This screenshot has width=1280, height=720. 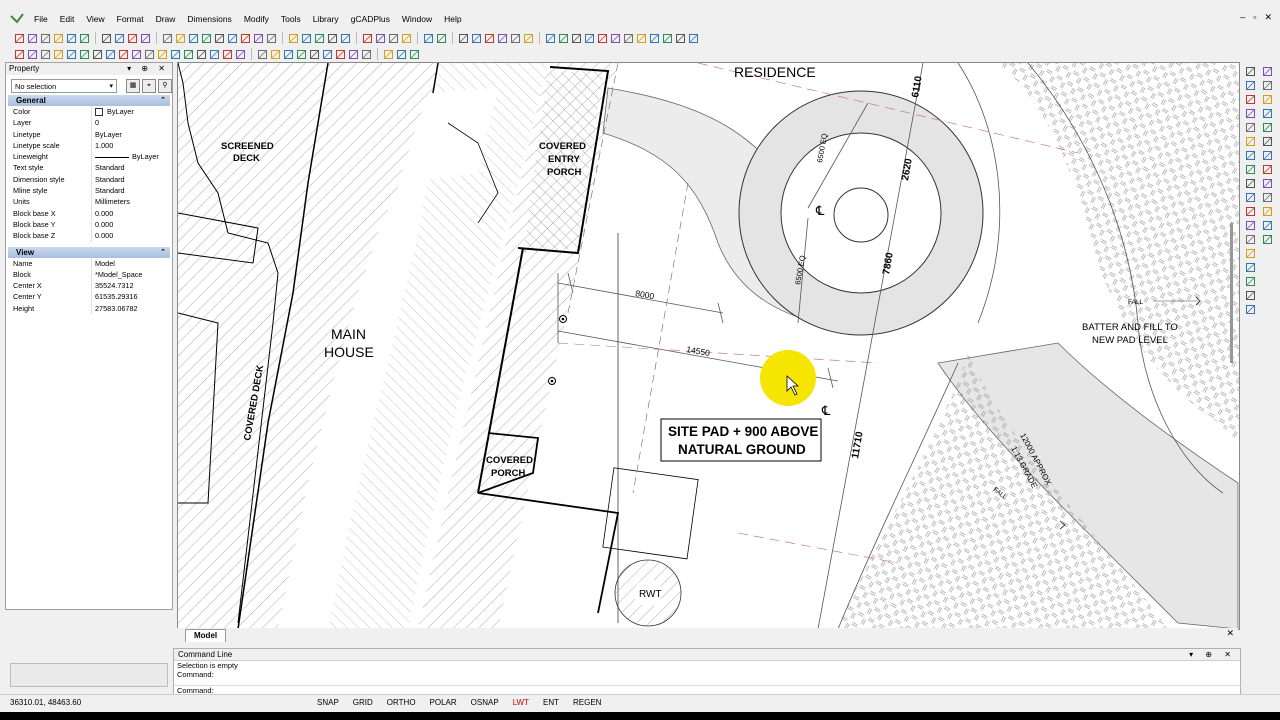 I want to click on vertical-scrollbar, so click(x=1231, y=293).